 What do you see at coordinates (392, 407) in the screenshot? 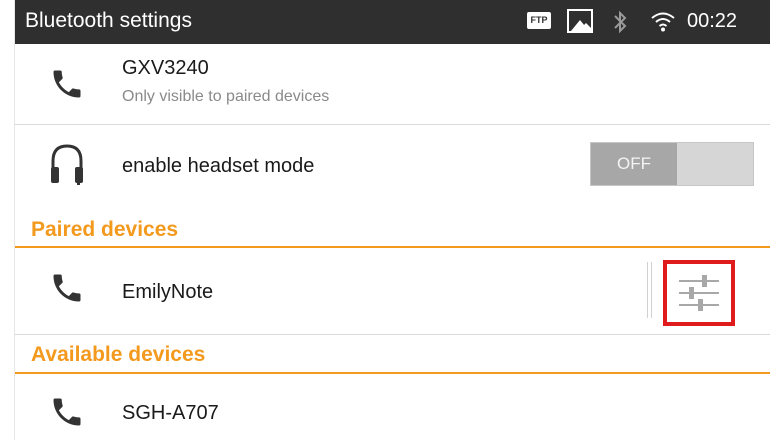
I see `available-device-row: SGH-A707` at bounding box center [392, 407].